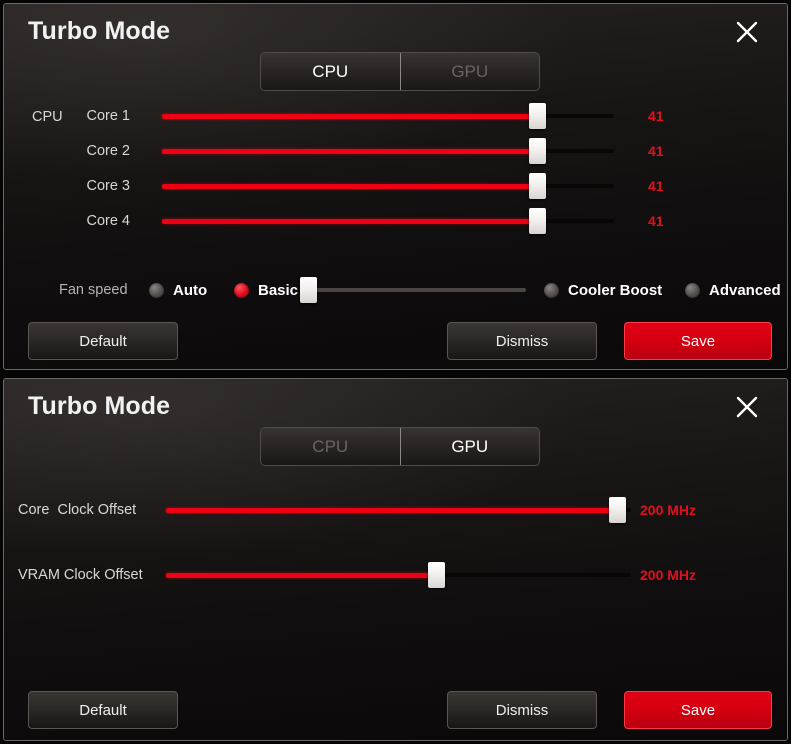 This screenshot has width=791, height=744. I want to click on slider-value-core-1: 41, so click(656, 116).